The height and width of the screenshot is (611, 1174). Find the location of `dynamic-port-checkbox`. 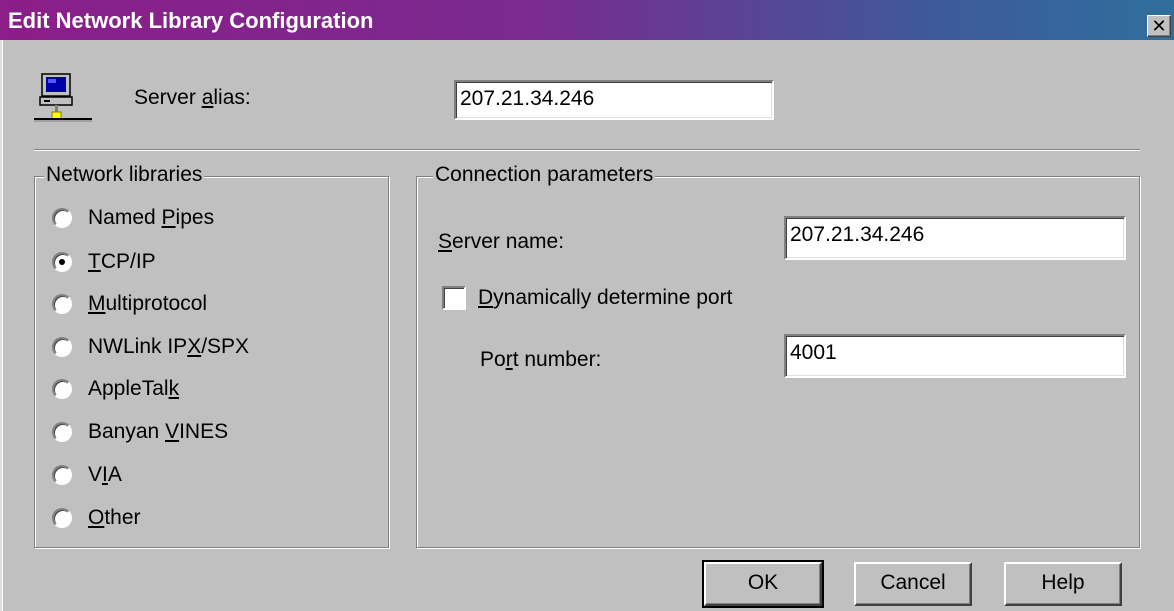

dynamic-port-checkbox is located at coordinates (454, 298).